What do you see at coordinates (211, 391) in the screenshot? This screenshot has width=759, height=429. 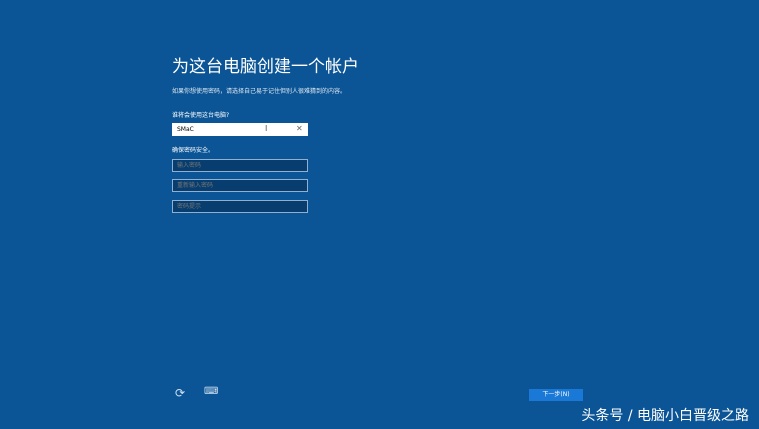 I see `keyboard-icon: ⌨` at bounding box center [211, 391].